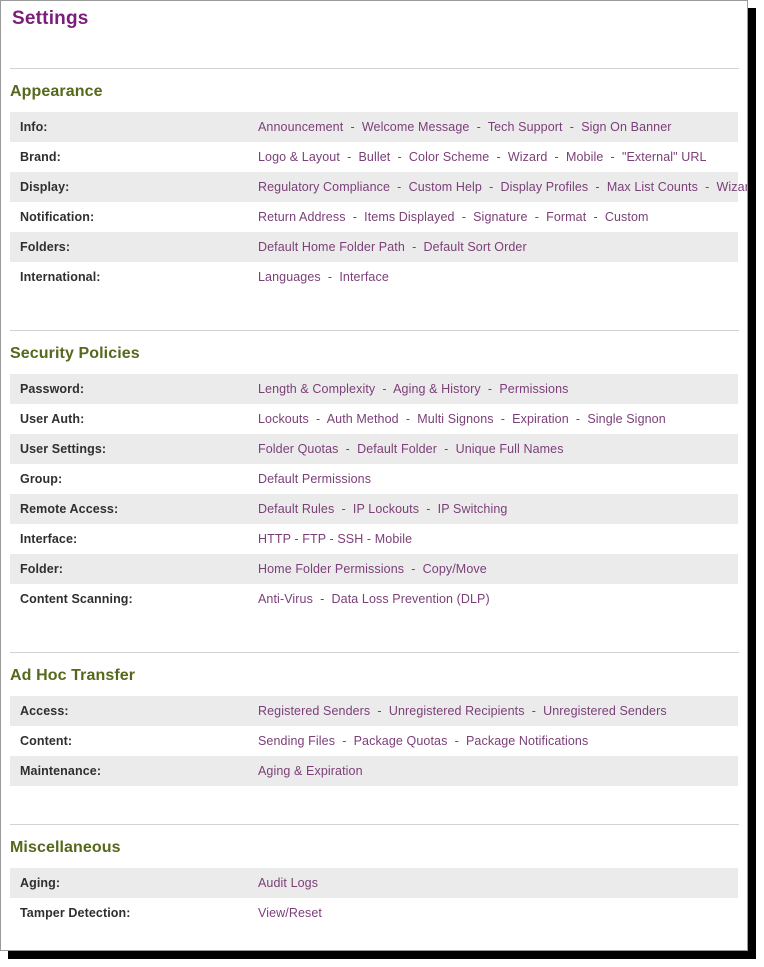  Describe the element at coordinates (283, 419) in the screenshot. I see `settings-link: Lockouts` at that location.